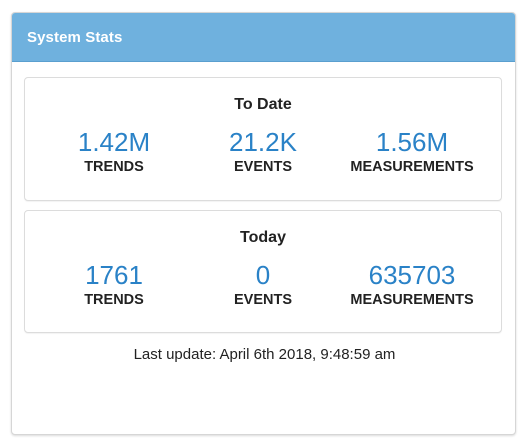  What do you see at coordinates (412, 300) in the screenshot?
I see `today-measurements-label: MEASUREMENTS` at bounding box center [412, 300].